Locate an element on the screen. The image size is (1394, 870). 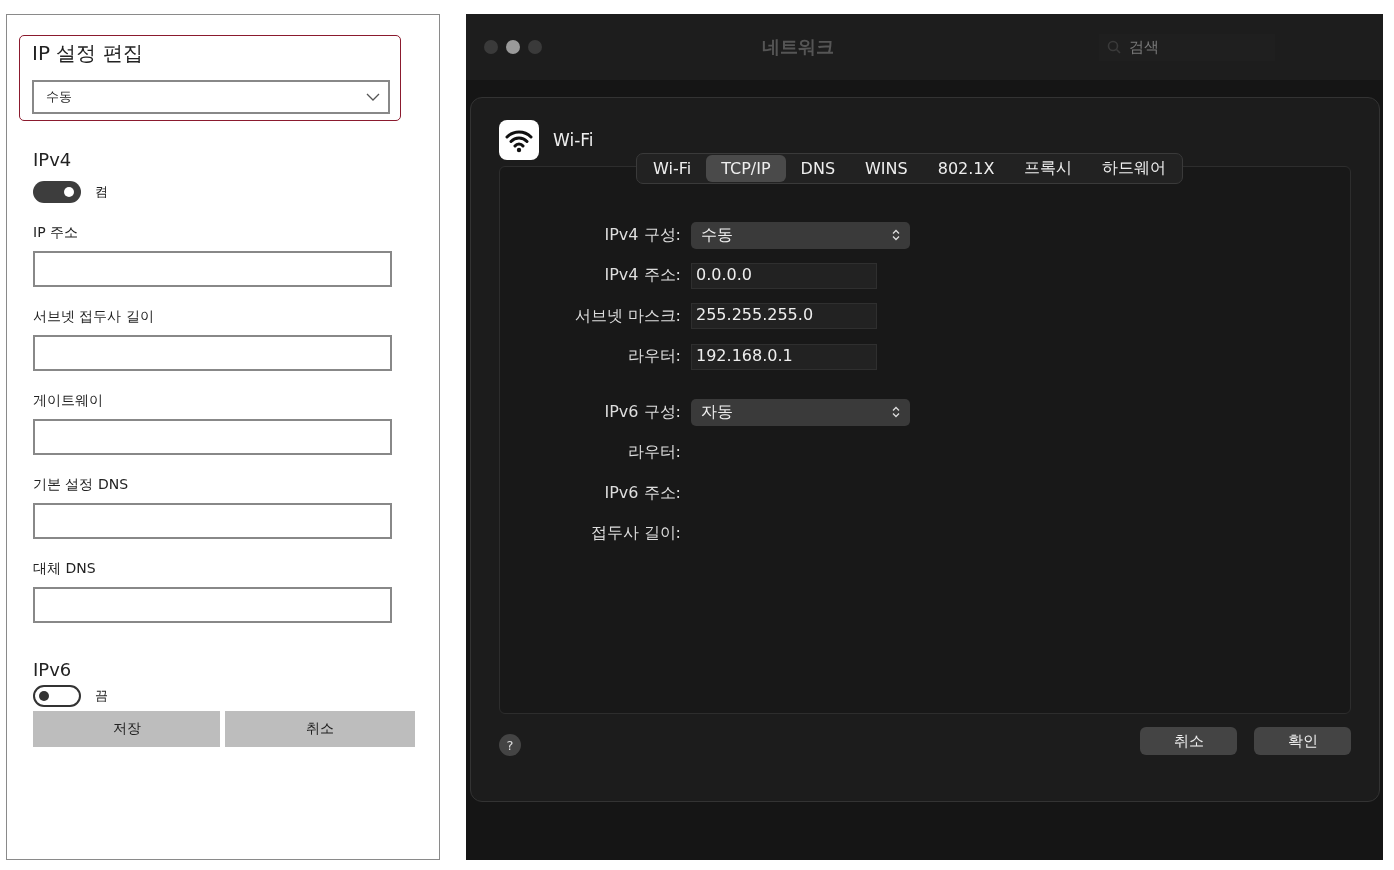
section-heading: IPv6 is located at coordinates (53, 670).